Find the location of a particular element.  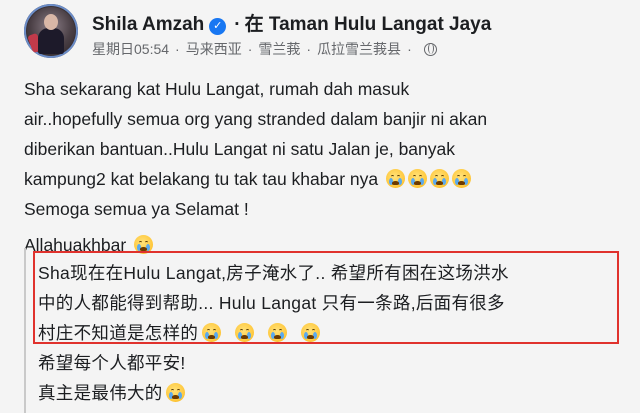

post-meta: 星期日05:54 · 马来西亚 · 雪兰莪 · 瓜拉雪兰莪县 · is located at coordinates (264, 49).